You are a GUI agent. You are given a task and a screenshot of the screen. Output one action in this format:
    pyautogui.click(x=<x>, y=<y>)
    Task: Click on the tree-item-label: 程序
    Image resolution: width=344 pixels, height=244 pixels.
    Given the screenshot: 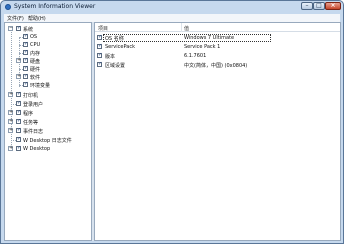 What is the action you would take?
    pyautogui.click(x=28, y=114)
    